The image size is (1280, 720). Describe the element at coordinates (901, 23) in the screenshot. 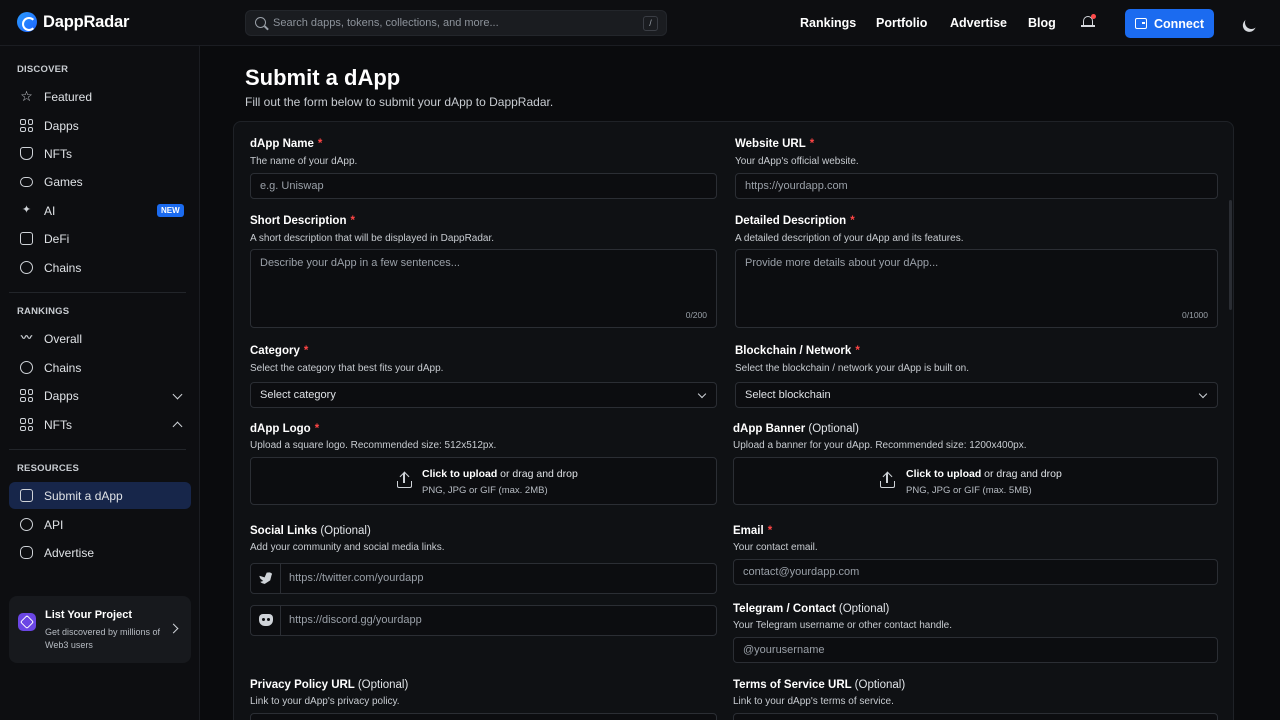

I see `nav-portfolio: Portfolio` at that location.